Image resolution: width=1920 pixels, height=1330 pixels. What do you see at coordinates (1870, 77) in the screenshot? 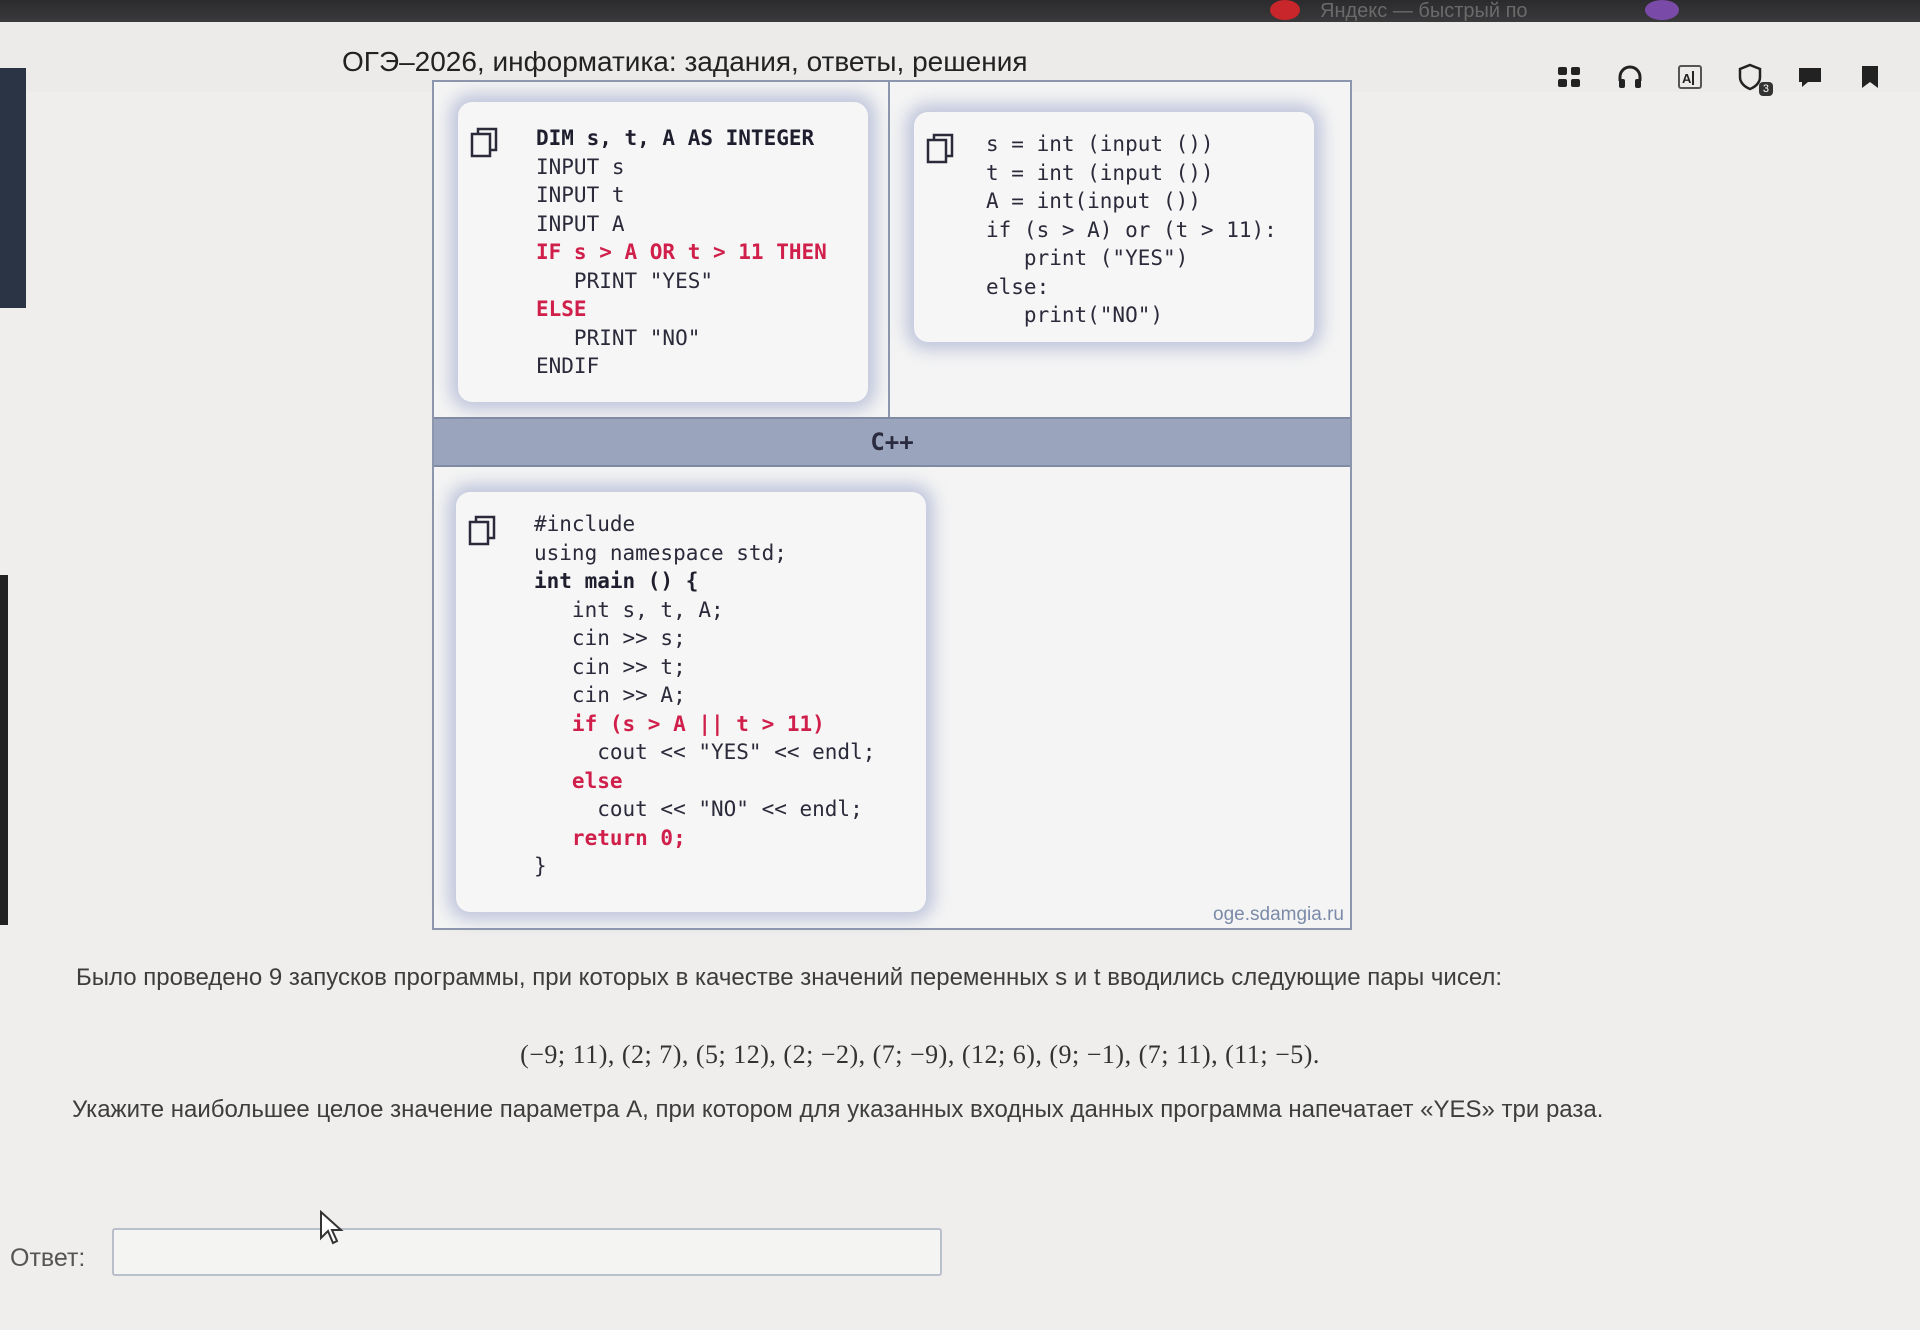
I see `bookmark-icon` at bounding box center [1870, 77].